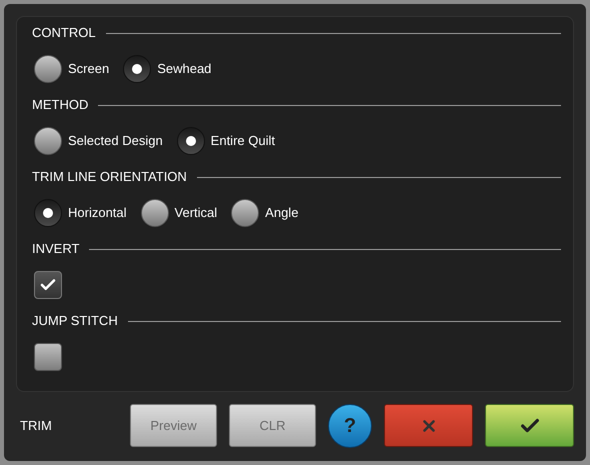 Image resolution: width=590 pixels, height=465 pixels. Describe the element at coordinates (60, 105) in the screenshot. I see `section-title: METHOD` at that location.